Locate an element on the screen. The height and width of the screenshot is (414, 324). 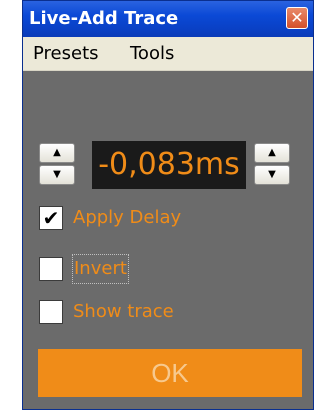
menu-tools: Tools is located at coordinates (152, 54).